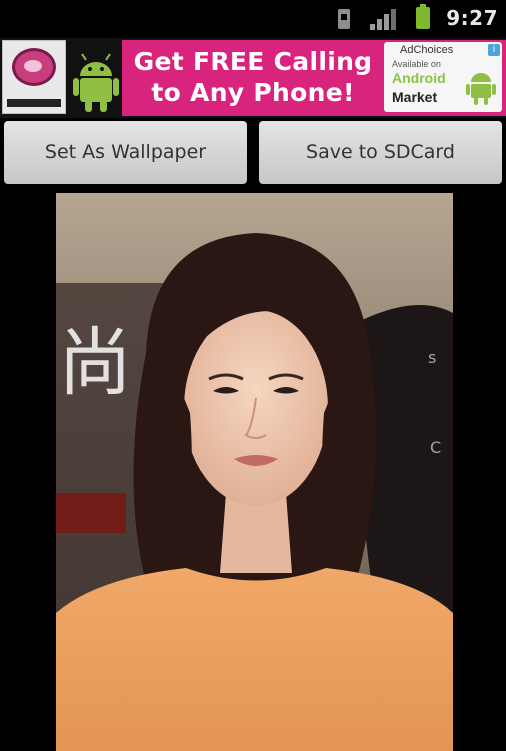 The image size is (506, 751). What do you see at coordinates (344, 19) in the screenshot?
I see `sim-icon` at bounding box center [344, 19].